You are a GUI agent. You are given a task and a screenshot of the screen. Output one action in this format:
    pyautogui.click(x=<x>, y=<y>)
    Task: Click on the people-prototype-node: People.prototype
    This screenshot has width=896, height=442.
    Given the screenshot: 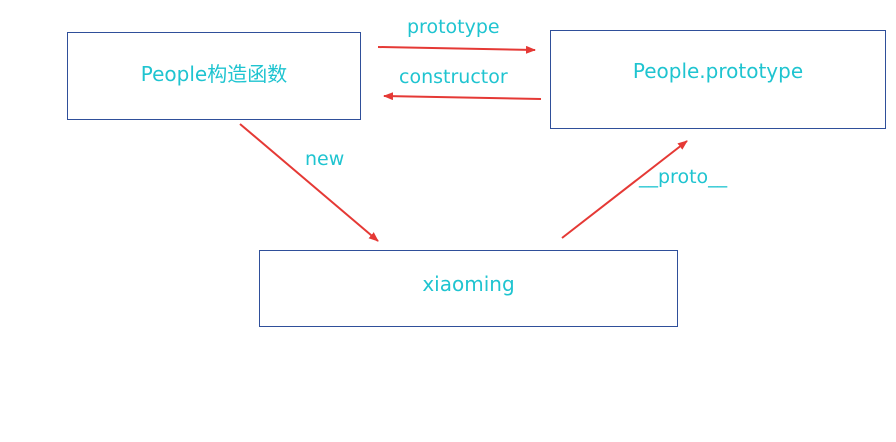 What is the action you would take?
    pyautogui.click(x=718, y=79)
    